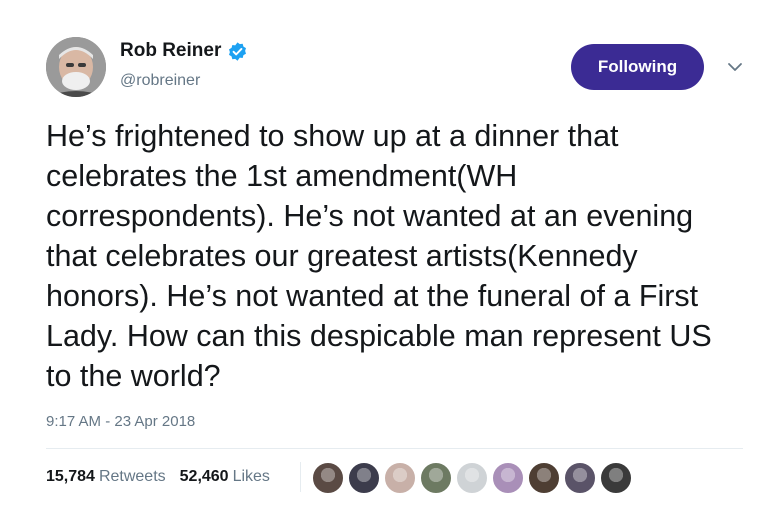  Describe the element at coordinates (160, 81) in the screenshot. I see `author-handle: @robreiner` at that location.